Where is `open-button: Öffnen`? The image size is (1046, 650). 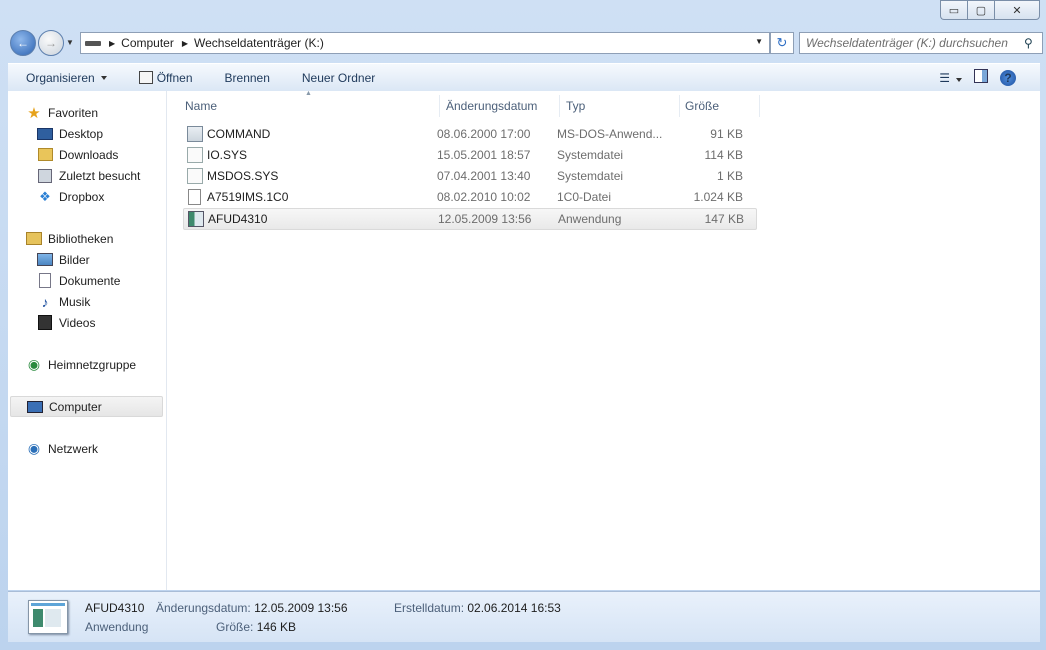
open-button: Öffnen is located at coordinates (164, 78).